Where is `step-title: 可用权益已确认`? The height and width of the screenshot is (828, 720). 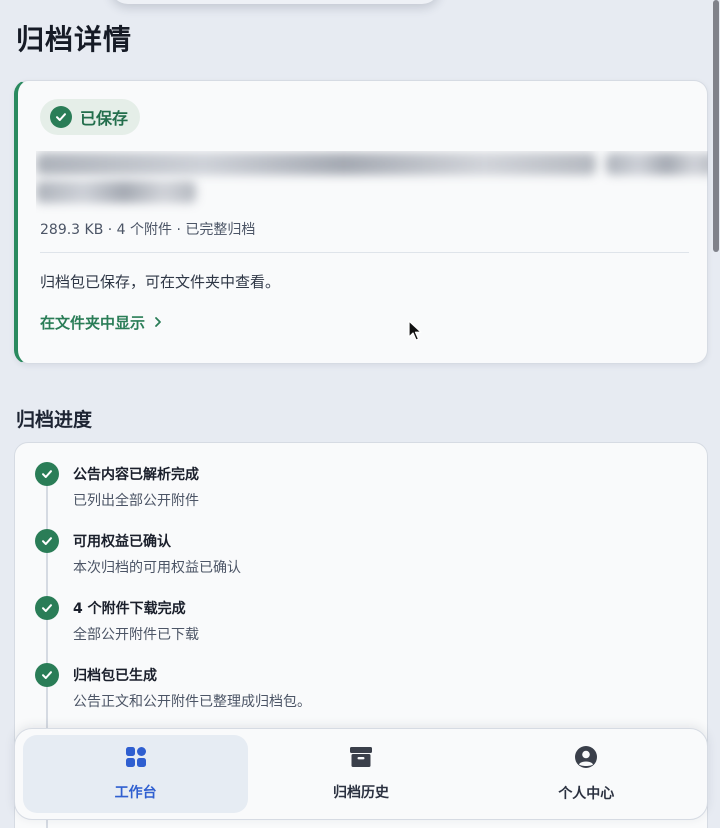 step-title: 可用权益已确认 is located at coordinates (122, 542).